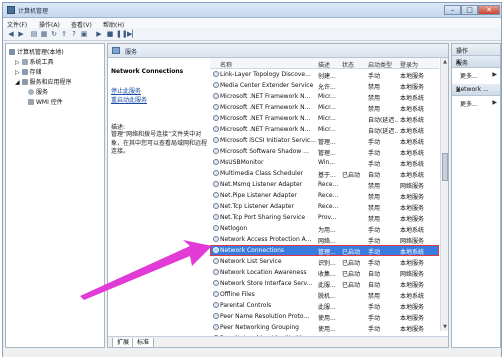  What do you see at coordinates (324, 316) in the screenshot?
I see `service-row: Peer Name Resolution Proto... 使用... 手动 本地服务` at bounding box center [324, 316].